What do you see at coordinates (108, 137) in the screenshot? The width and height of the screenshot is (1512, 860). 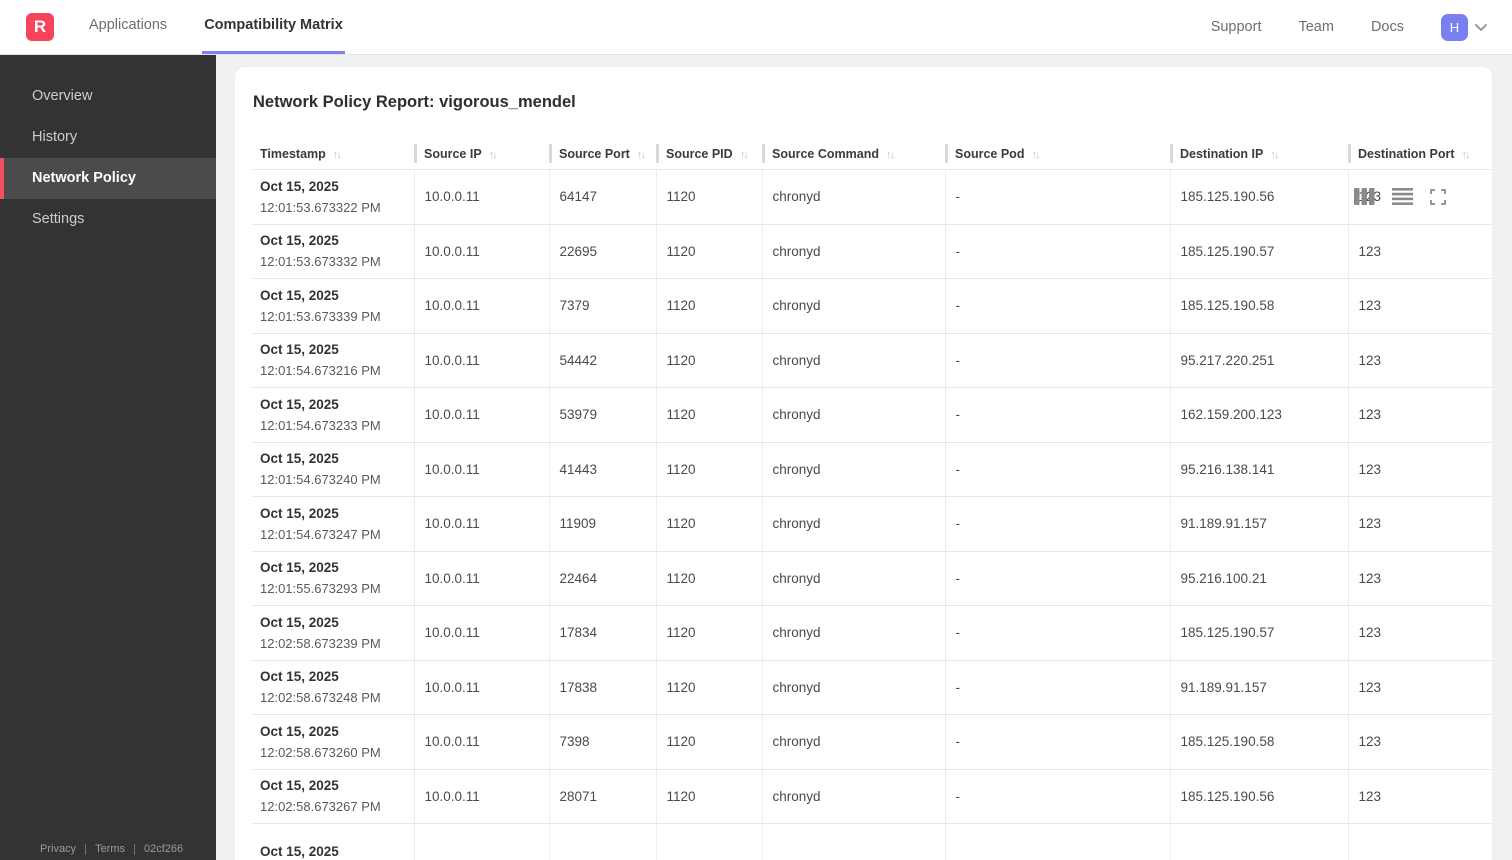 I see `sidebar-item-history: History` at bounding box center [108, 137].